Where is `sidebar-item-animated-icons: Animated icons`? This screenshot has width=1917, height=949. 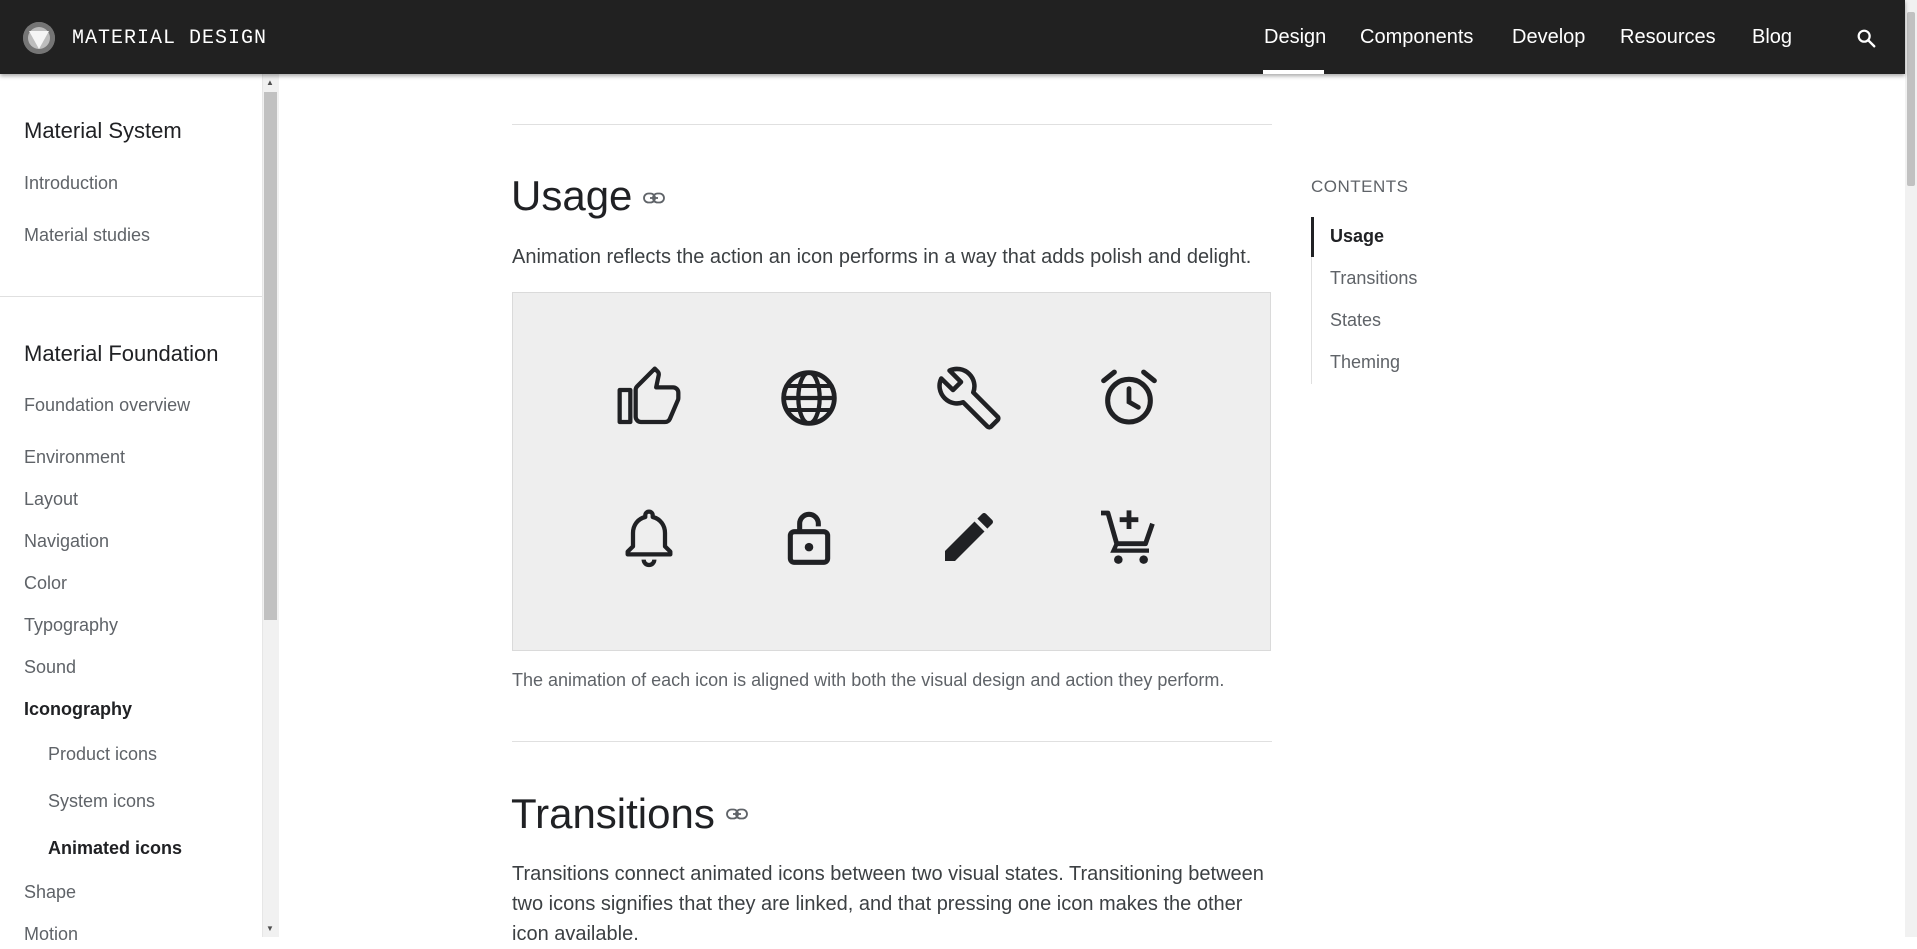
sidebar-item-animated-icons: Animated icons is located at coordinates (115, 848).